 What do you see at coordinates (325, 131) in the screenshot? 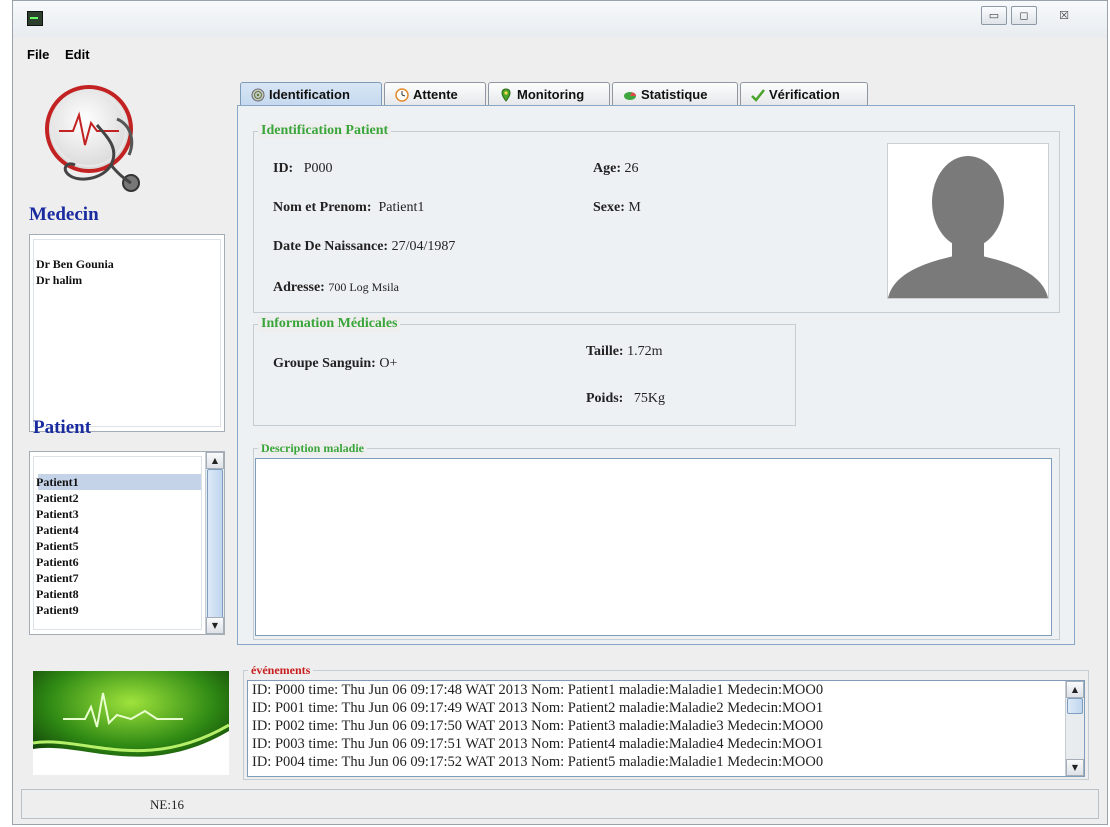
I see `identification-legend: Identification Patient` at bounding box center [325, 131].